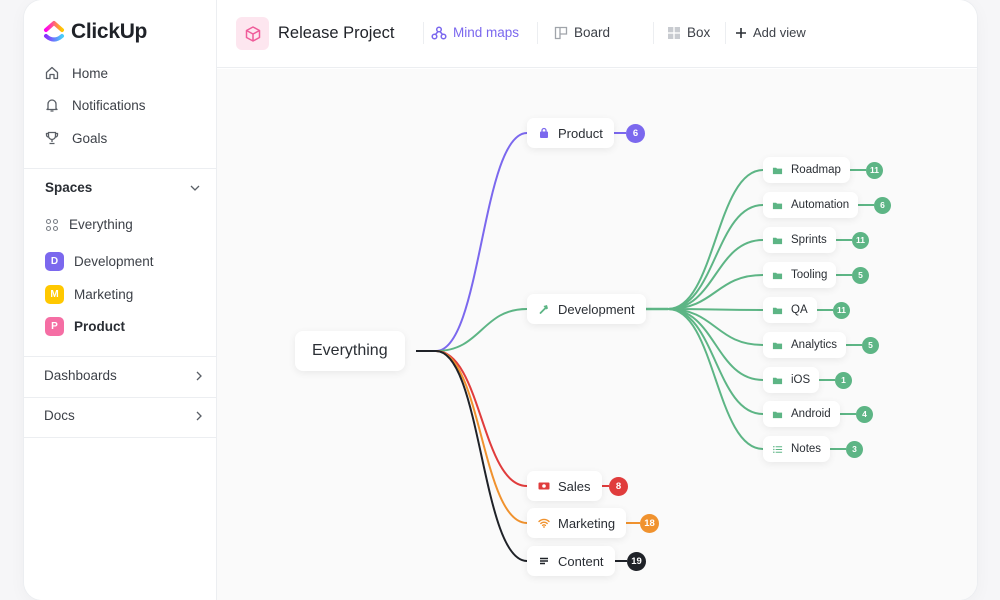 Image resolution: width=1000 pixels, height=600 pixels. I want to click on branch-node-marketing: Marketing, so click(577, 523).